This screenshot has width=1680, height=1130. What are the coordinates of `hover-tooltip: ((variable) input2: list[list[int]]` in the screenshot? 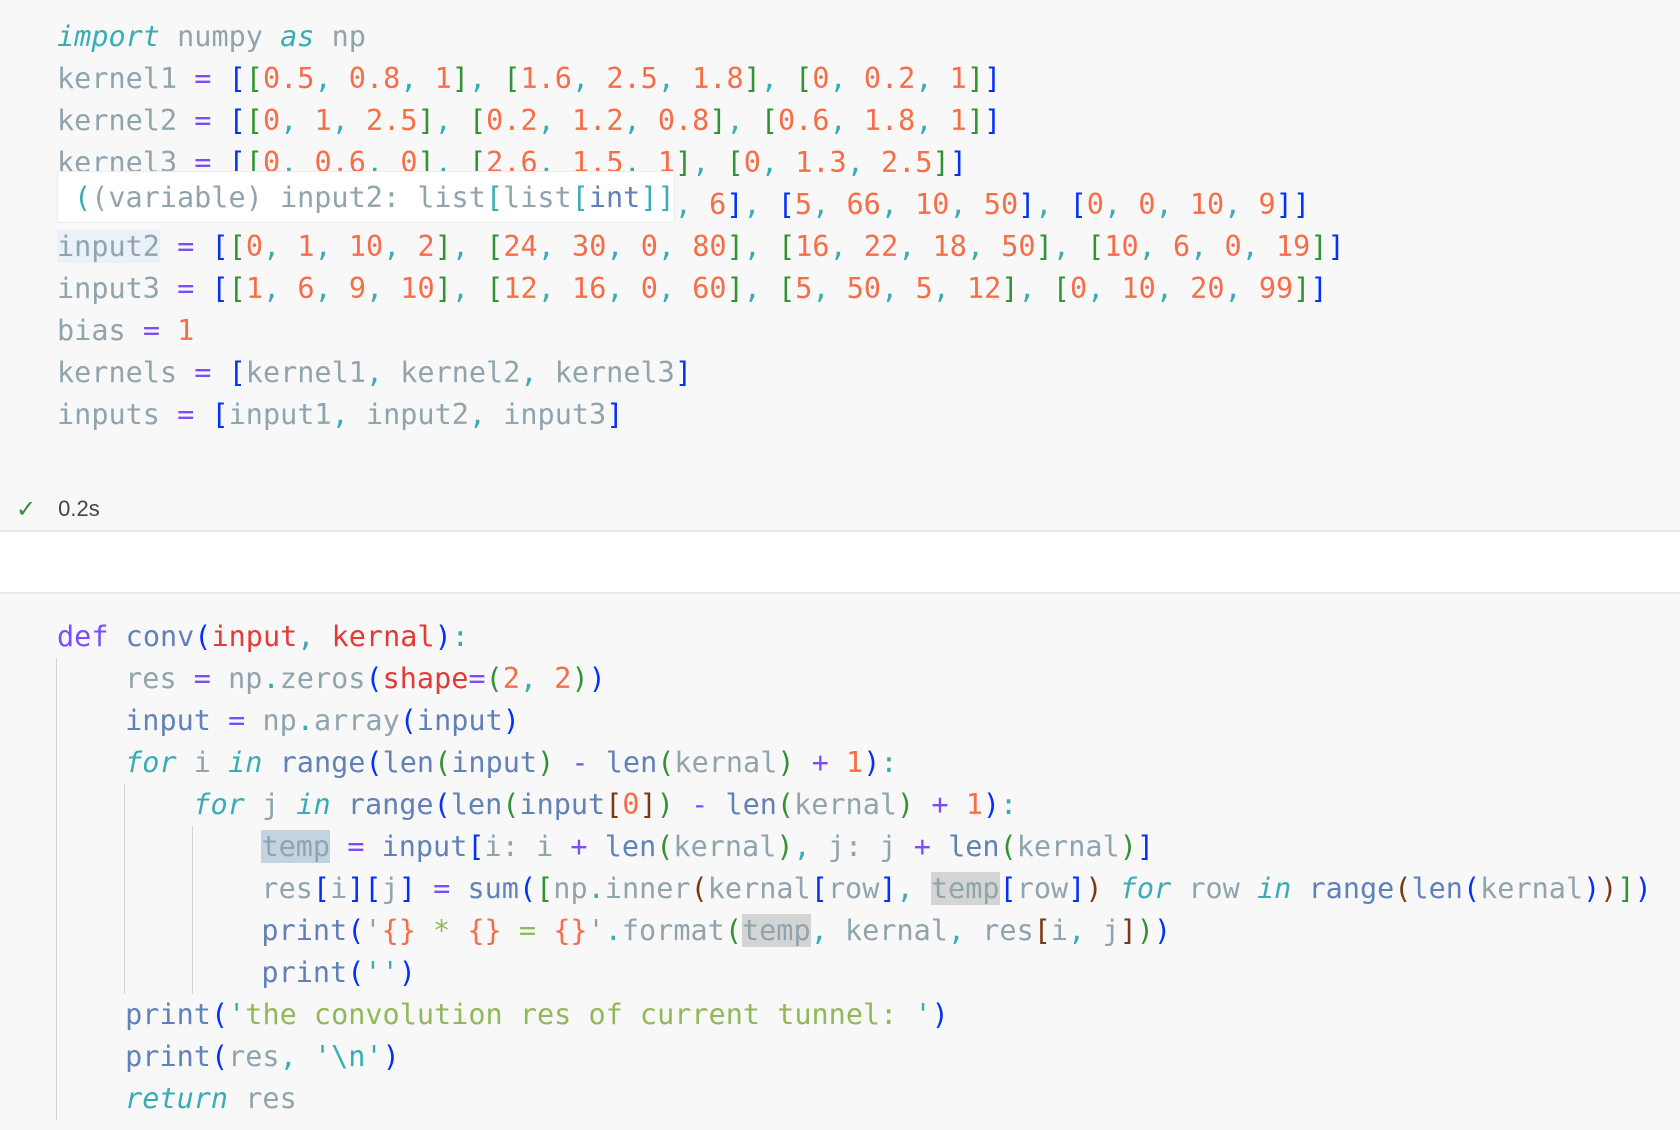 It's located at (366, 197).